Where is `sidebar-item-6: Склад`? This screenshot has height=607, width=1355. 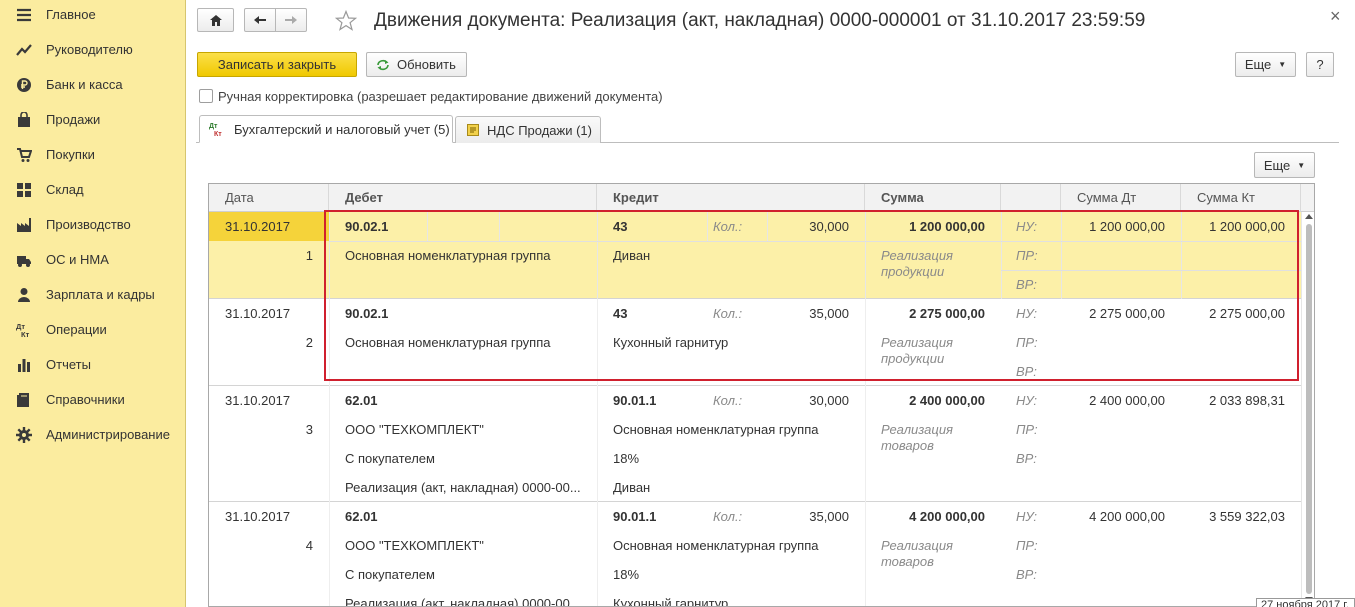
sidebar-item-6: Склад is located at coordinates (92, 190).